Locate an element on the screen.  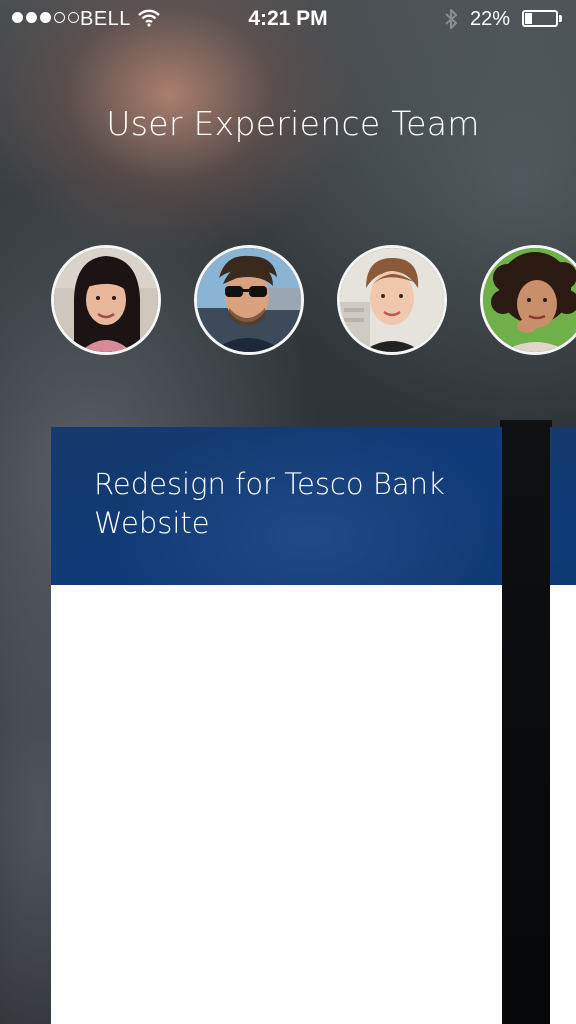
battery-tip is located at coordinates (560, 18).